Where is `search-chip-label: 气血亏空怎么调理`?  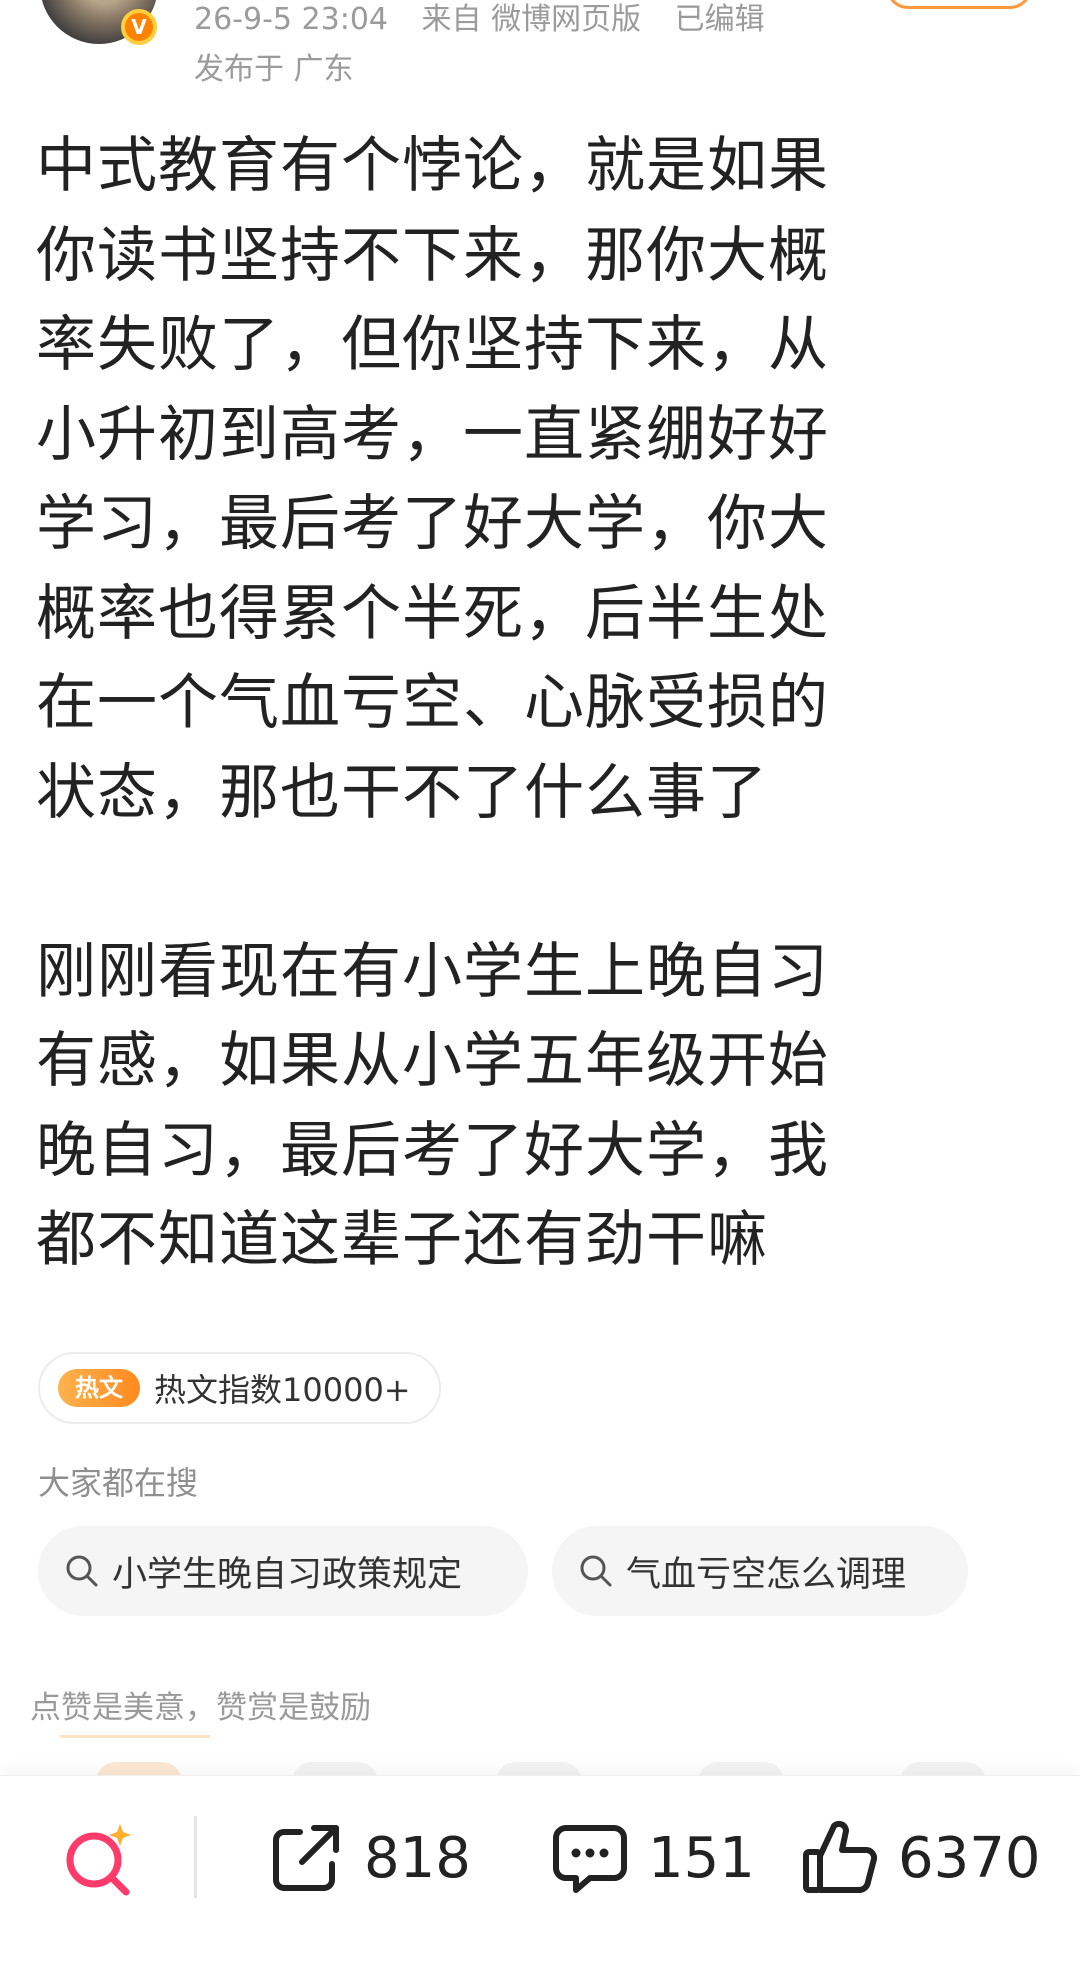
search-chip-label: 气血亏空怎么调理 is located at coordinates (766, 1574).